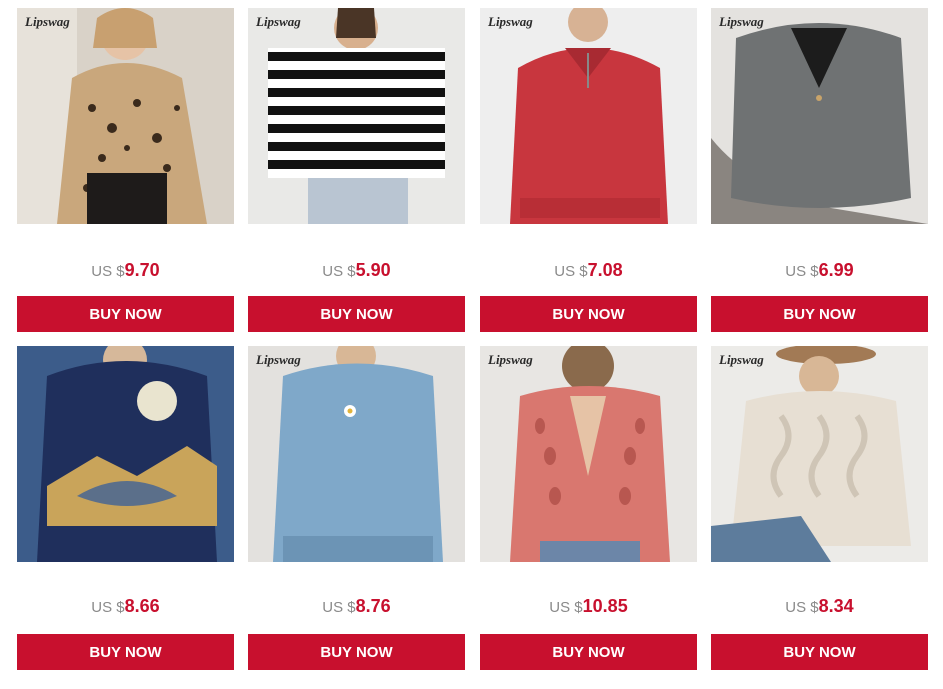  I want to click on price-amount: 8.34, so click(836, 606).